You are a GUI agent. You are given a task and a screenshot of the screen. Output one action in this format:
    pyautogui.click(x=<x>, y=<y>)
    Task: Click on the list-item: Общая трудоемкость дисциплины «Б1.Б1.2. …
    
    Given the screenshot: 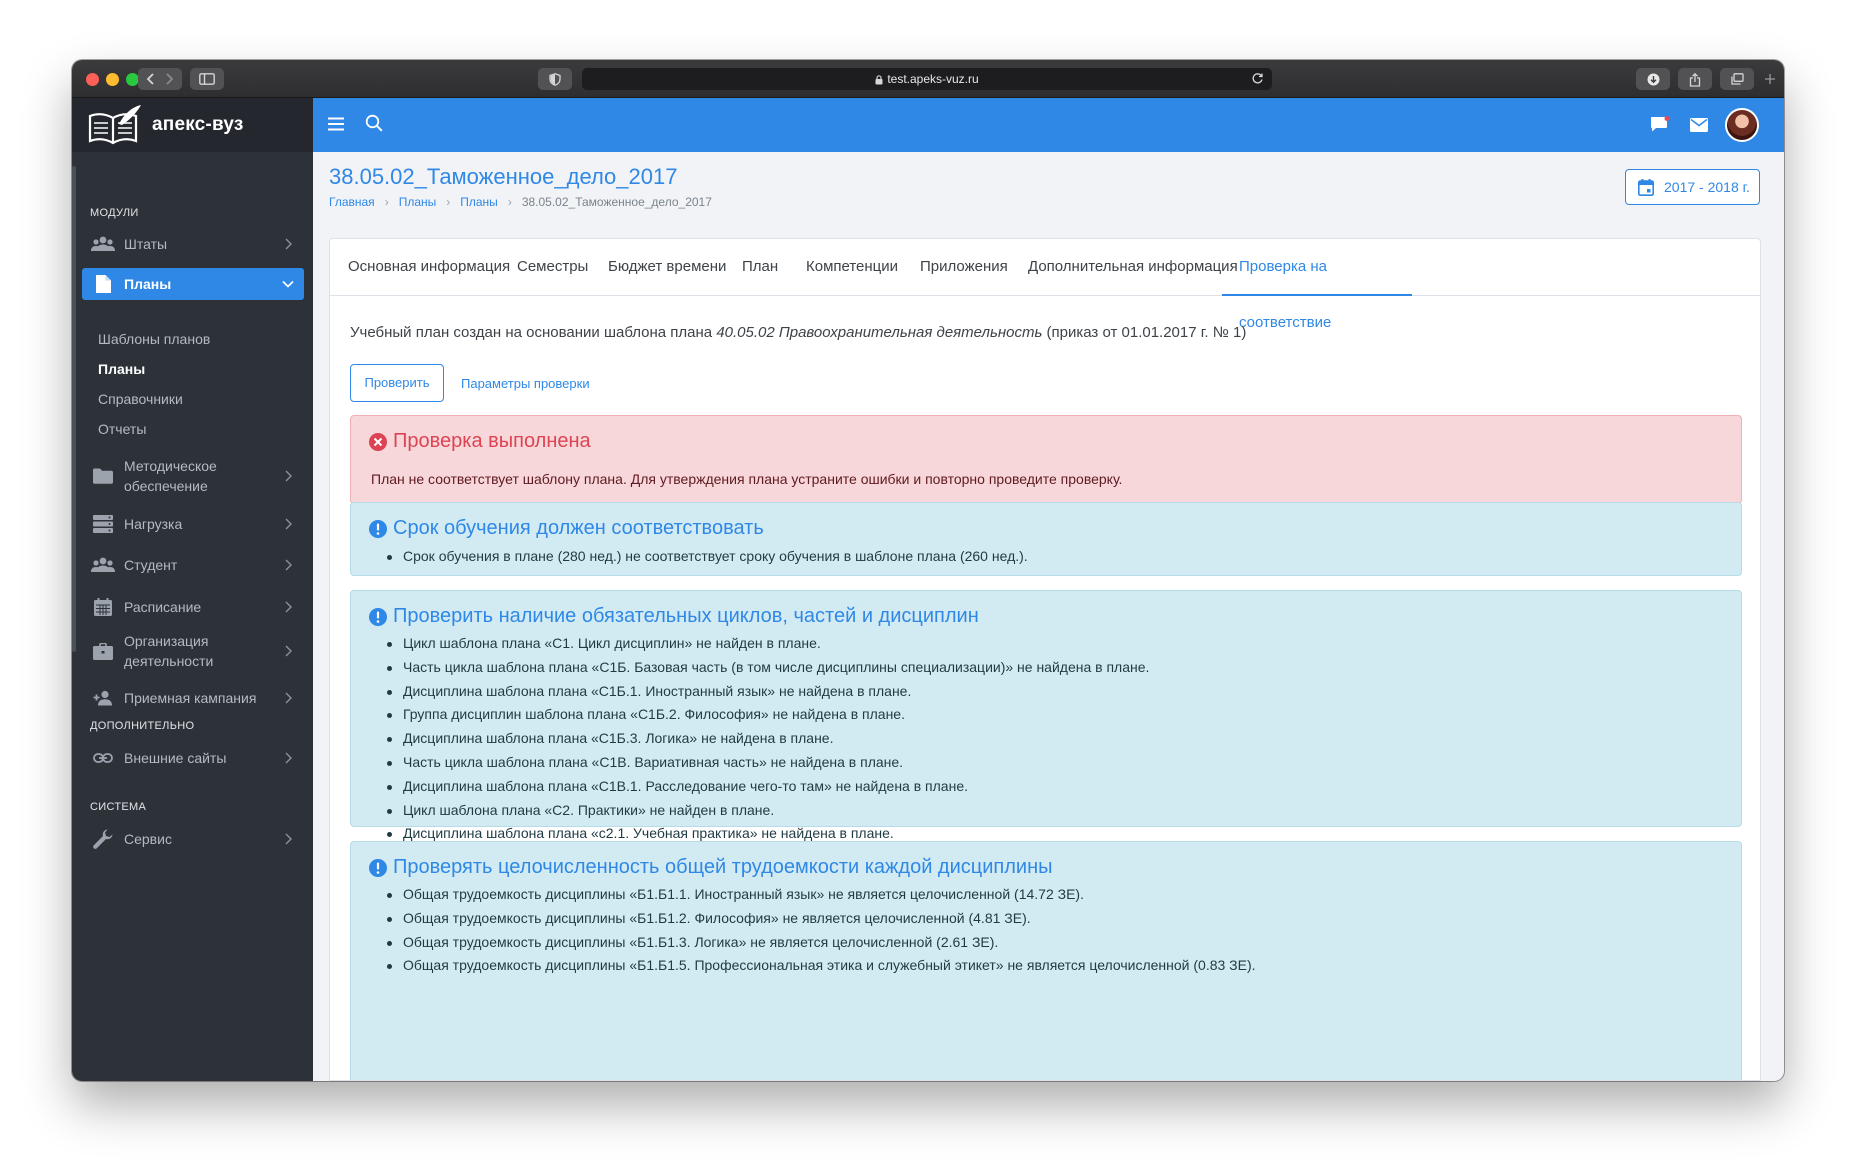 What is the action you would take?
    pyautogui.click(x=821, y=919)
    